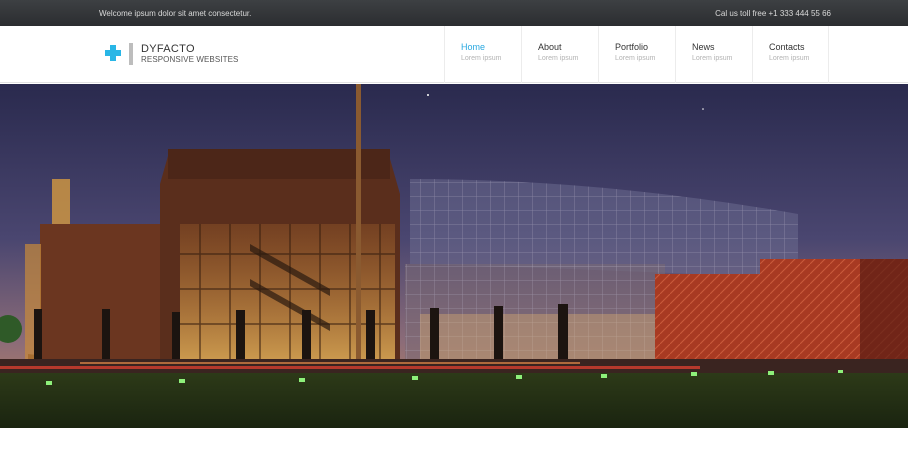 Image resolution: width=908 pixels, height=475 pixels. What do you see at coordinates (713, 54) in the screenshot?
I see `nav-item-news: News Lorem ipsum` at bounding box center [713, 54].